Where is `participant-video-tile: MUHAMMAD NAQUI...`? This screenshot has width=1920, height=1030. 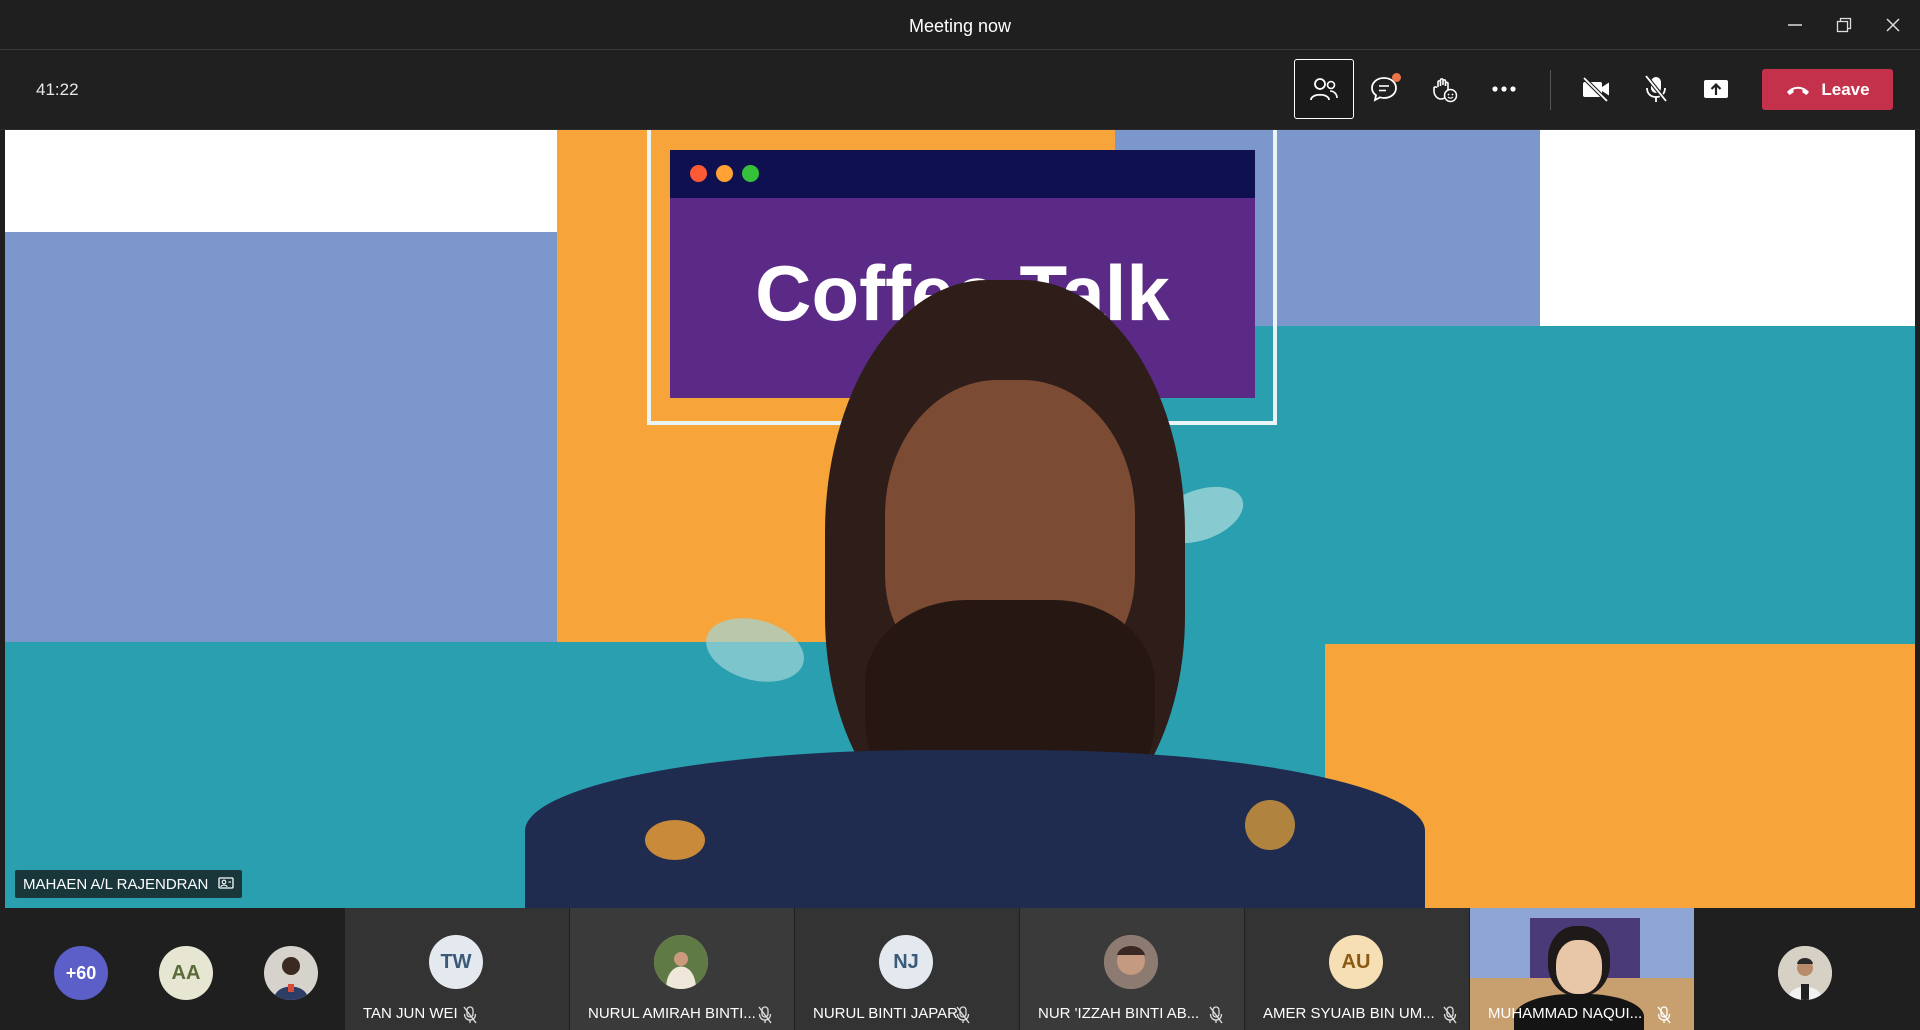
participant-video-tile: MUHAMMAD NAQUI... is located at coordinates (1582, 969).